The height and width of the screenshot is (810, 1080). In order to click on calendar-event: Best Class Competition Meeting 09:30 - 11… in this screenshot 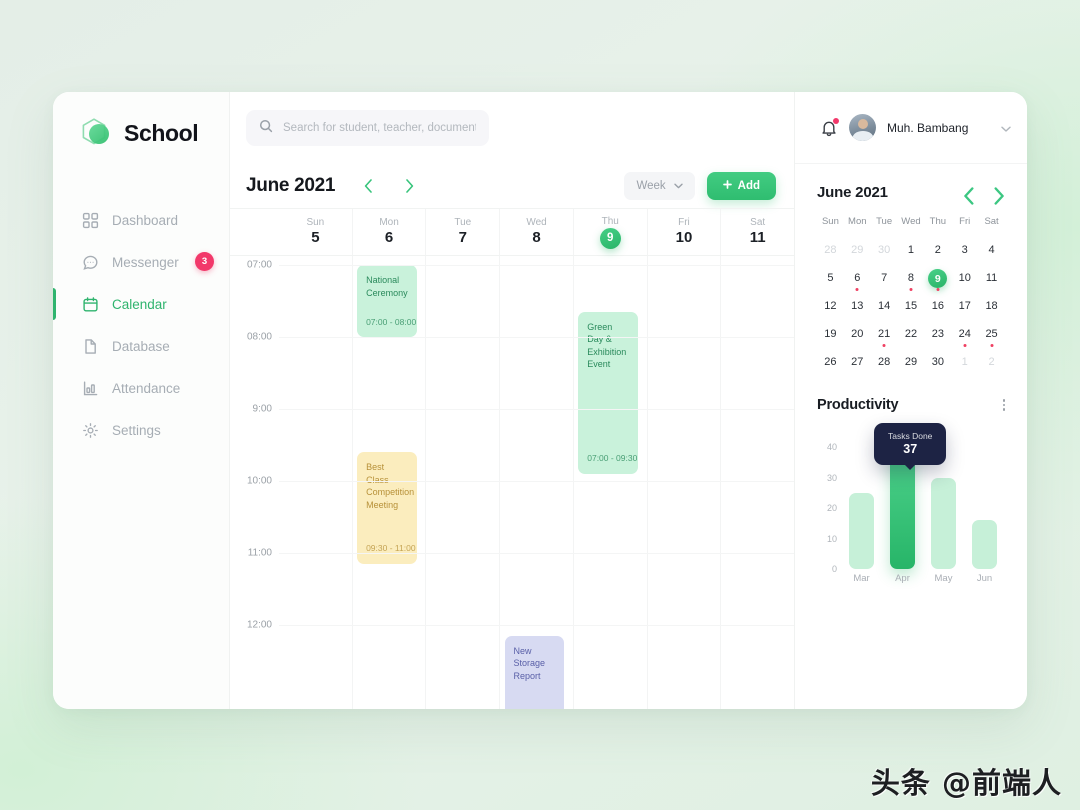, I will do `click(387, 508)`.